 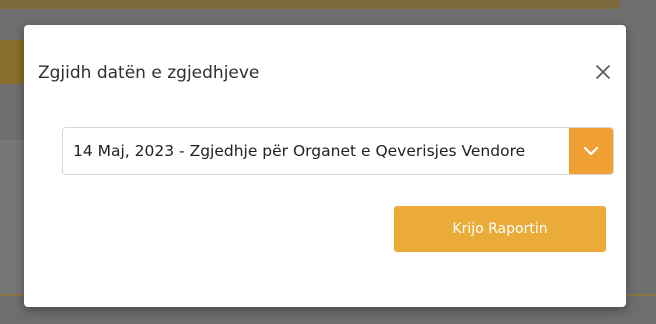 I want to click on select-dropdown-toggle, so click(x=591, y=151).